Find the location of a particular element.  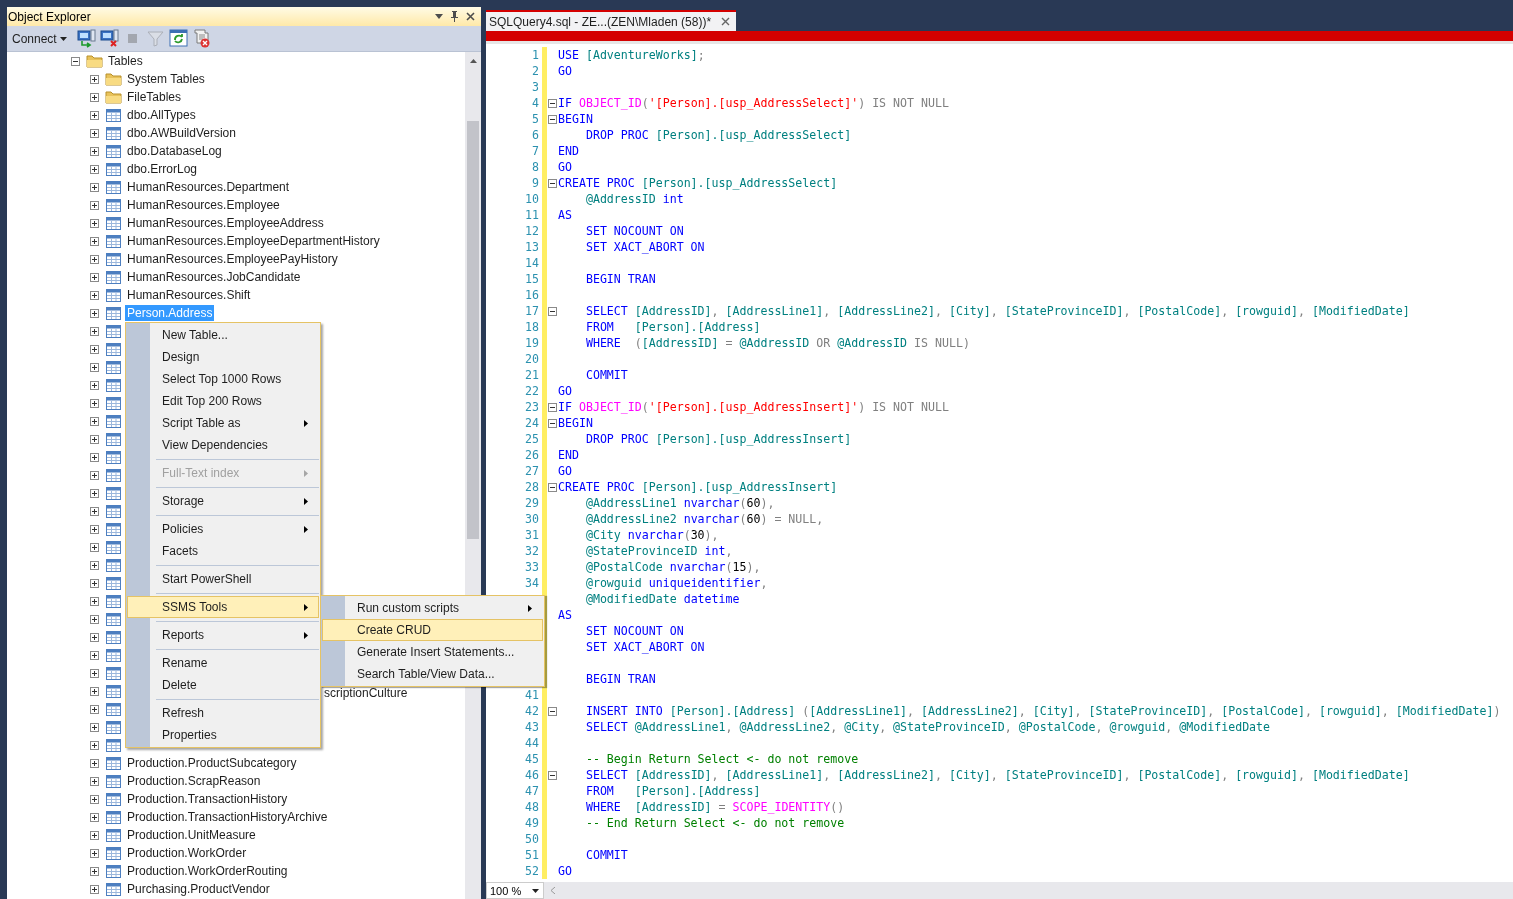

tree-item: HumanResources.EmployeeDepartmentHistory is located at coordinates (253, 241).